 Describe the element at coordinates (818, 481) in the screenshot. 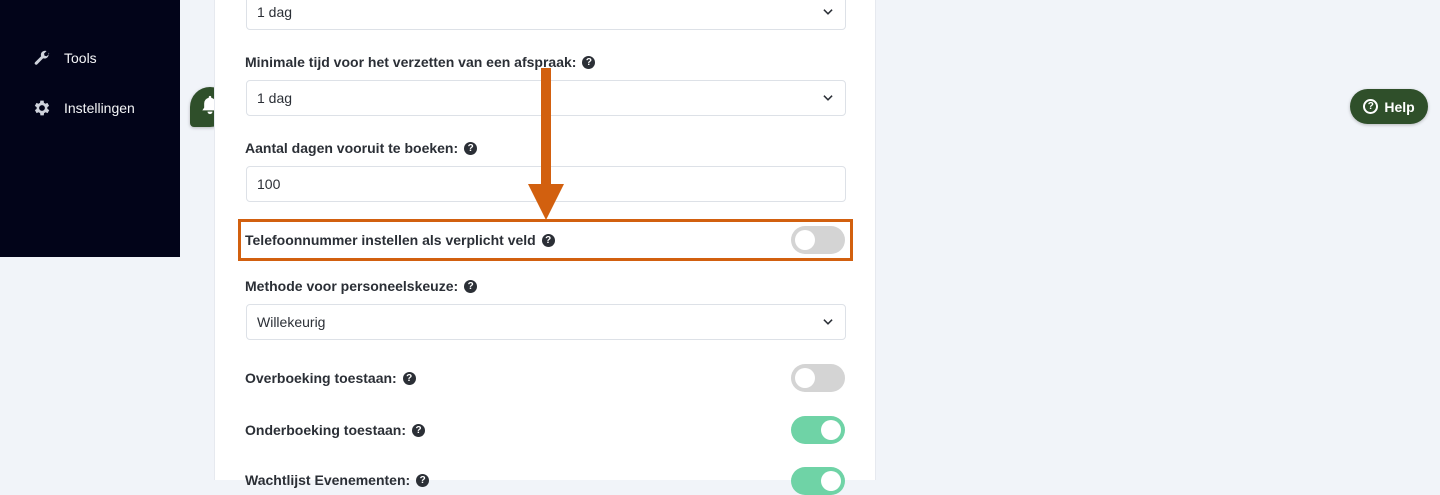

I see `waitlist-toggle` at that location.